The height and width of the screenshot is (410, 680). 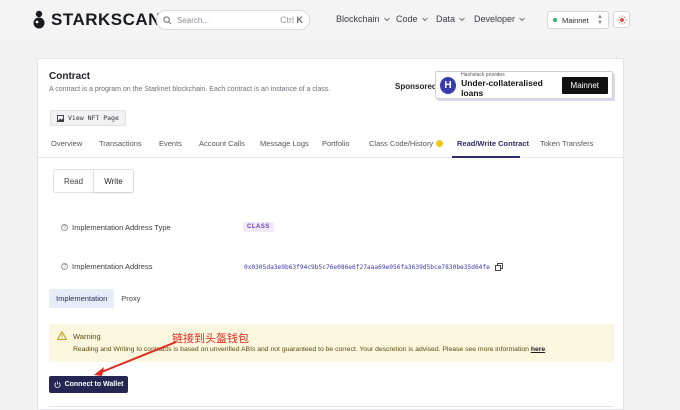 I want to click on nav-developer: Developer, so click(x=500, y=19).